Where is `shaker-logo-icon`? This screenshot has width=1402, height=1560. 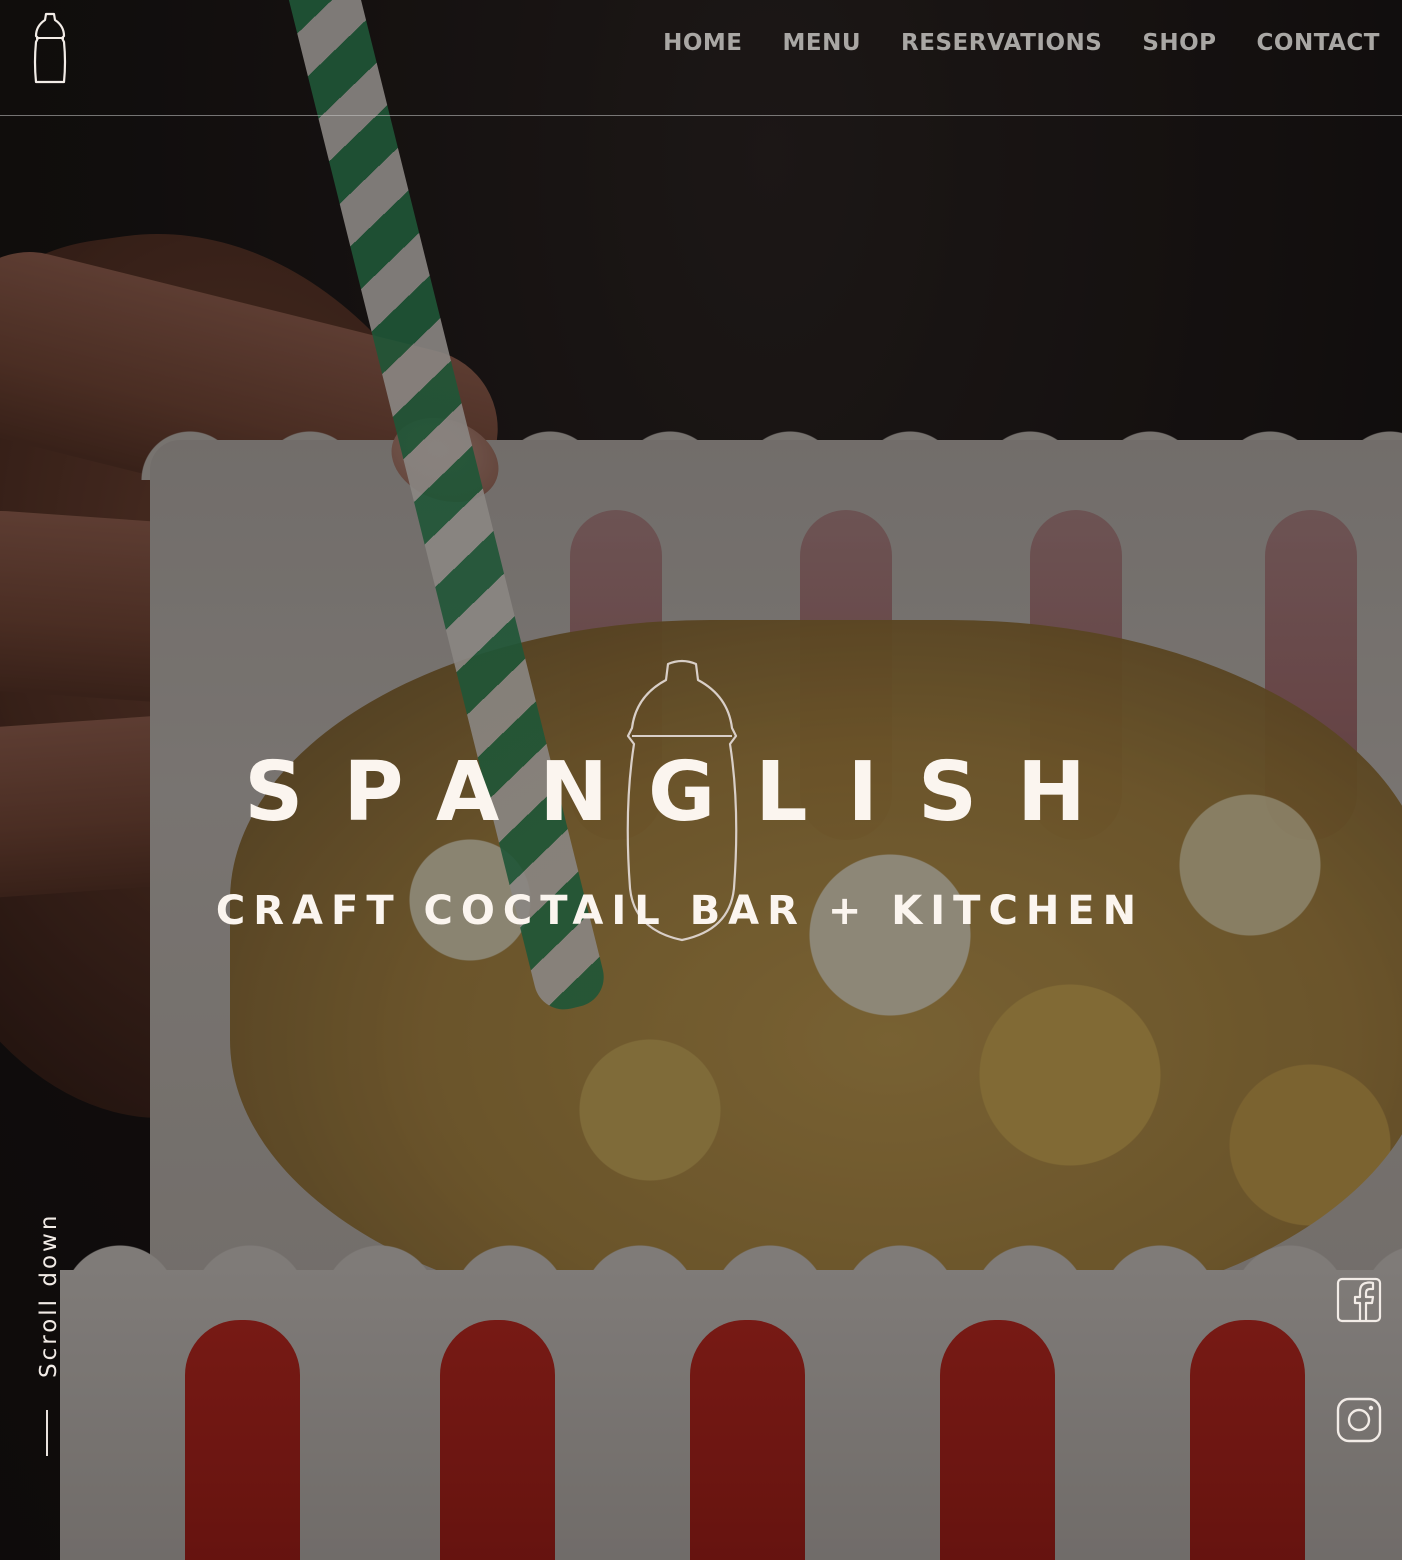 shaker-logo-icon is located at coordinates (50, 48).